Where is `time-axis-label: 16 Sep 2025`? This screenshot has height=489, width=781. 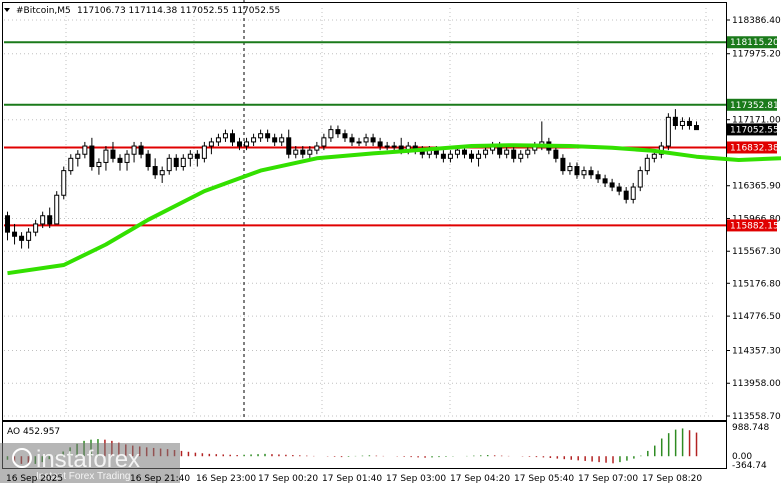
time-axis-label: 16 Sep 2025 is located at coordinates (34, 479).